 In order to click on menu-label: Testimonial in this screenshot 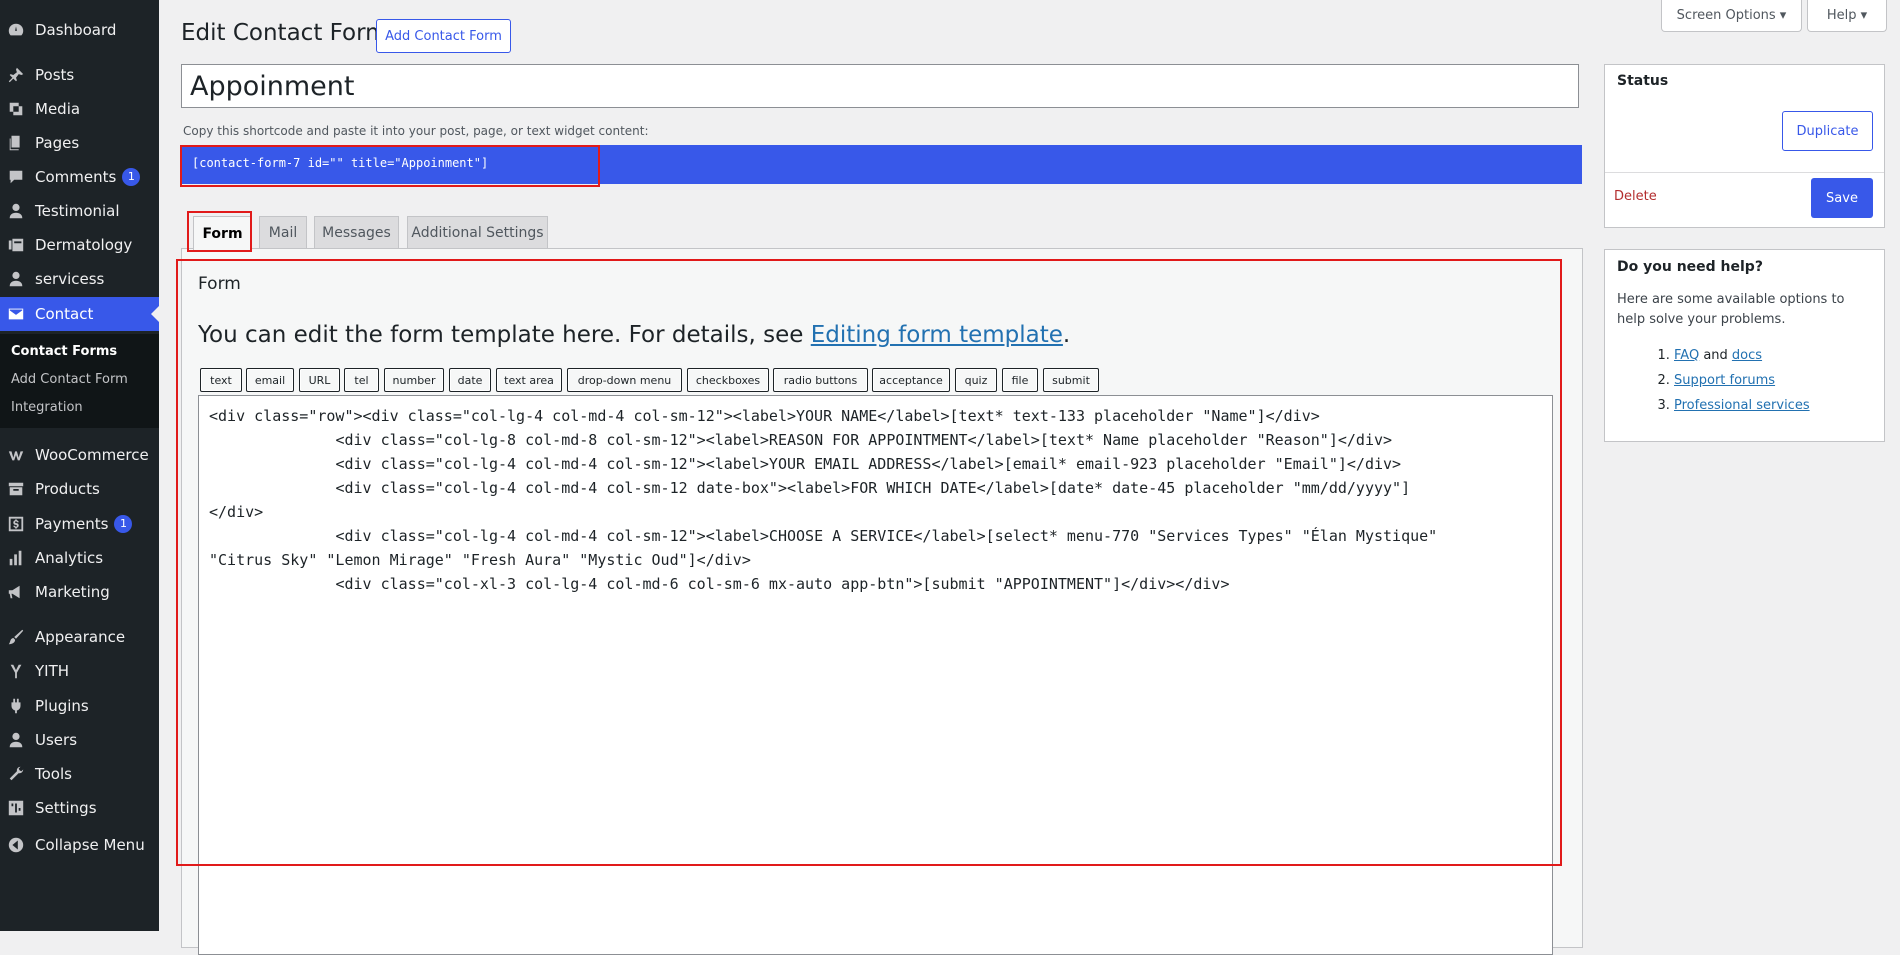, I will do `click(77, 211)`.